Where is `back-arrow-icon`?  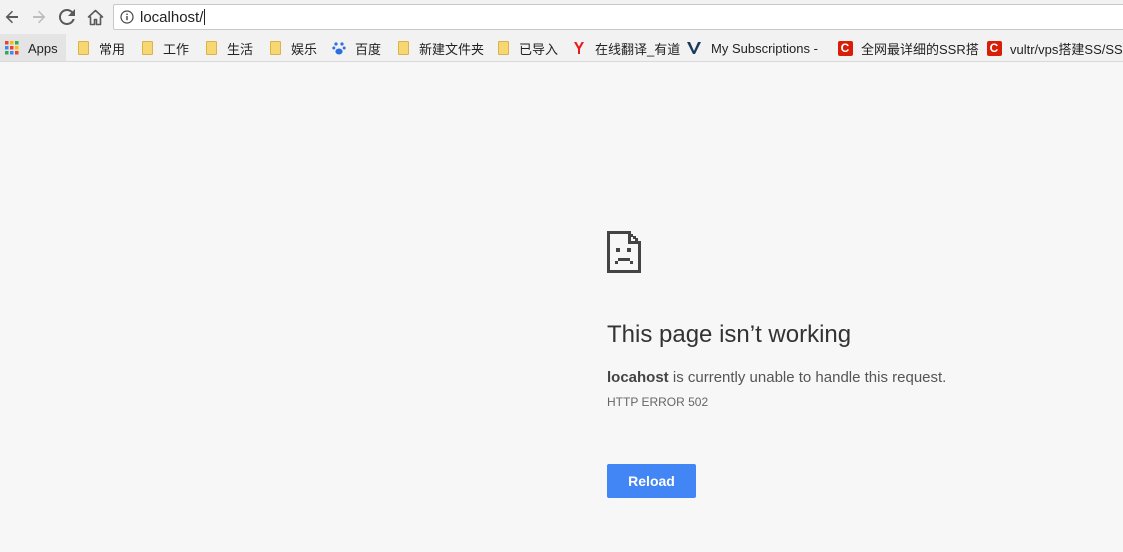
back-arrow-icon is located at coordinates (11, 17).